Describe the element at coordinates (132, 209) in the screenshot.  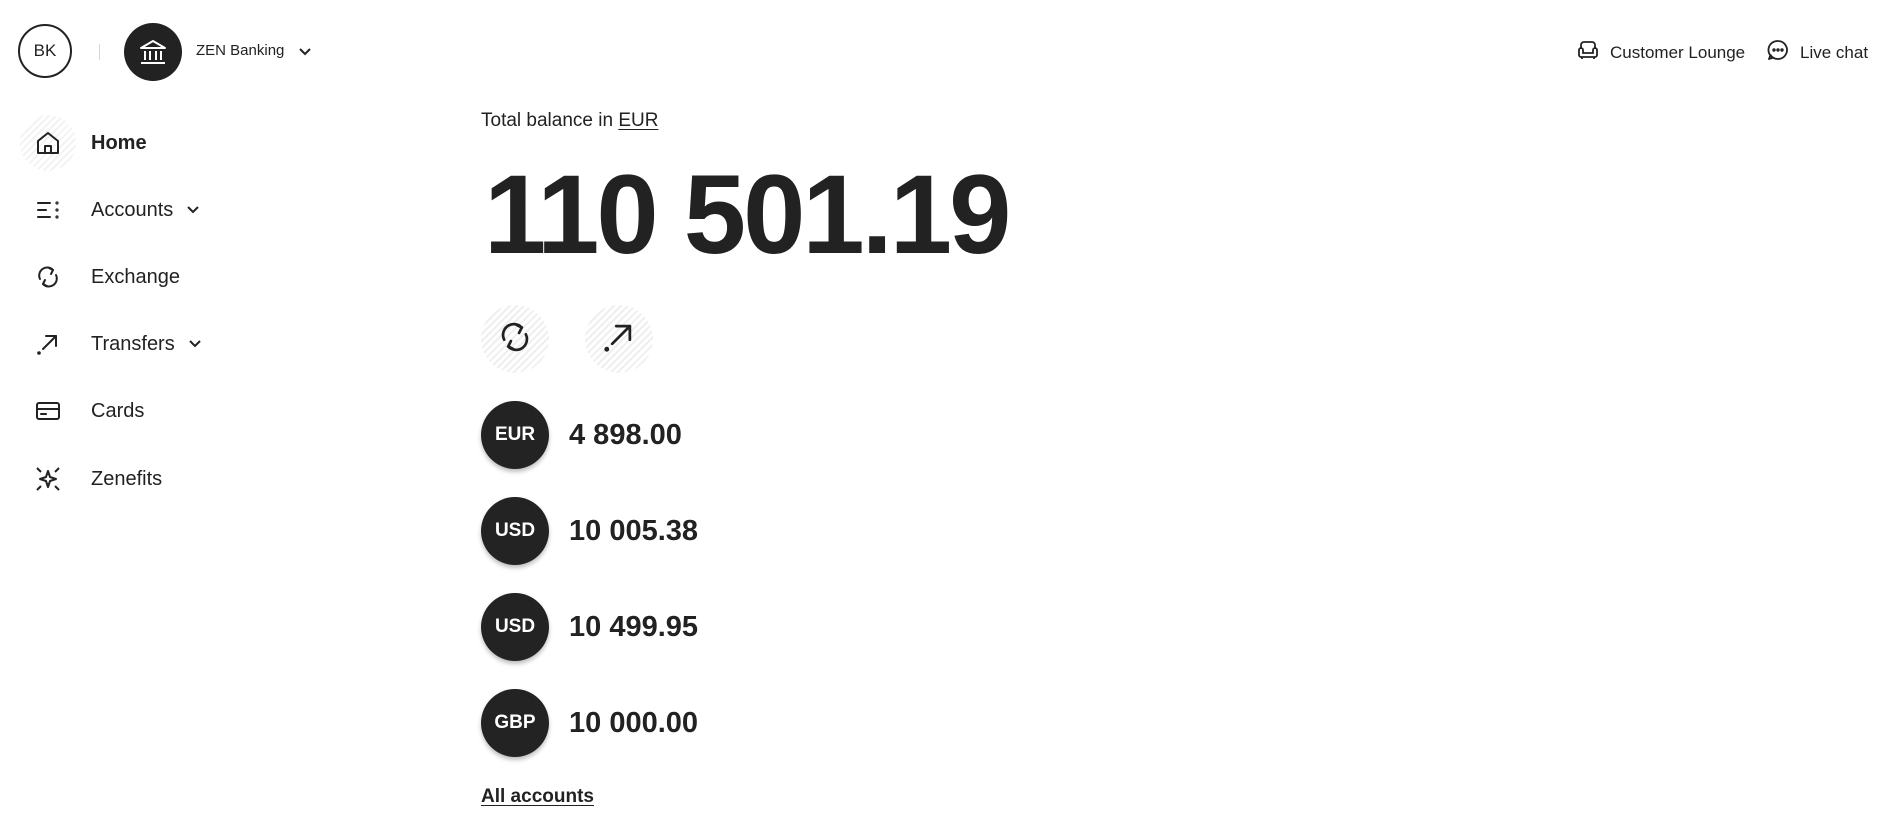
I see `sidebar-item-label: Accounts` at that location.